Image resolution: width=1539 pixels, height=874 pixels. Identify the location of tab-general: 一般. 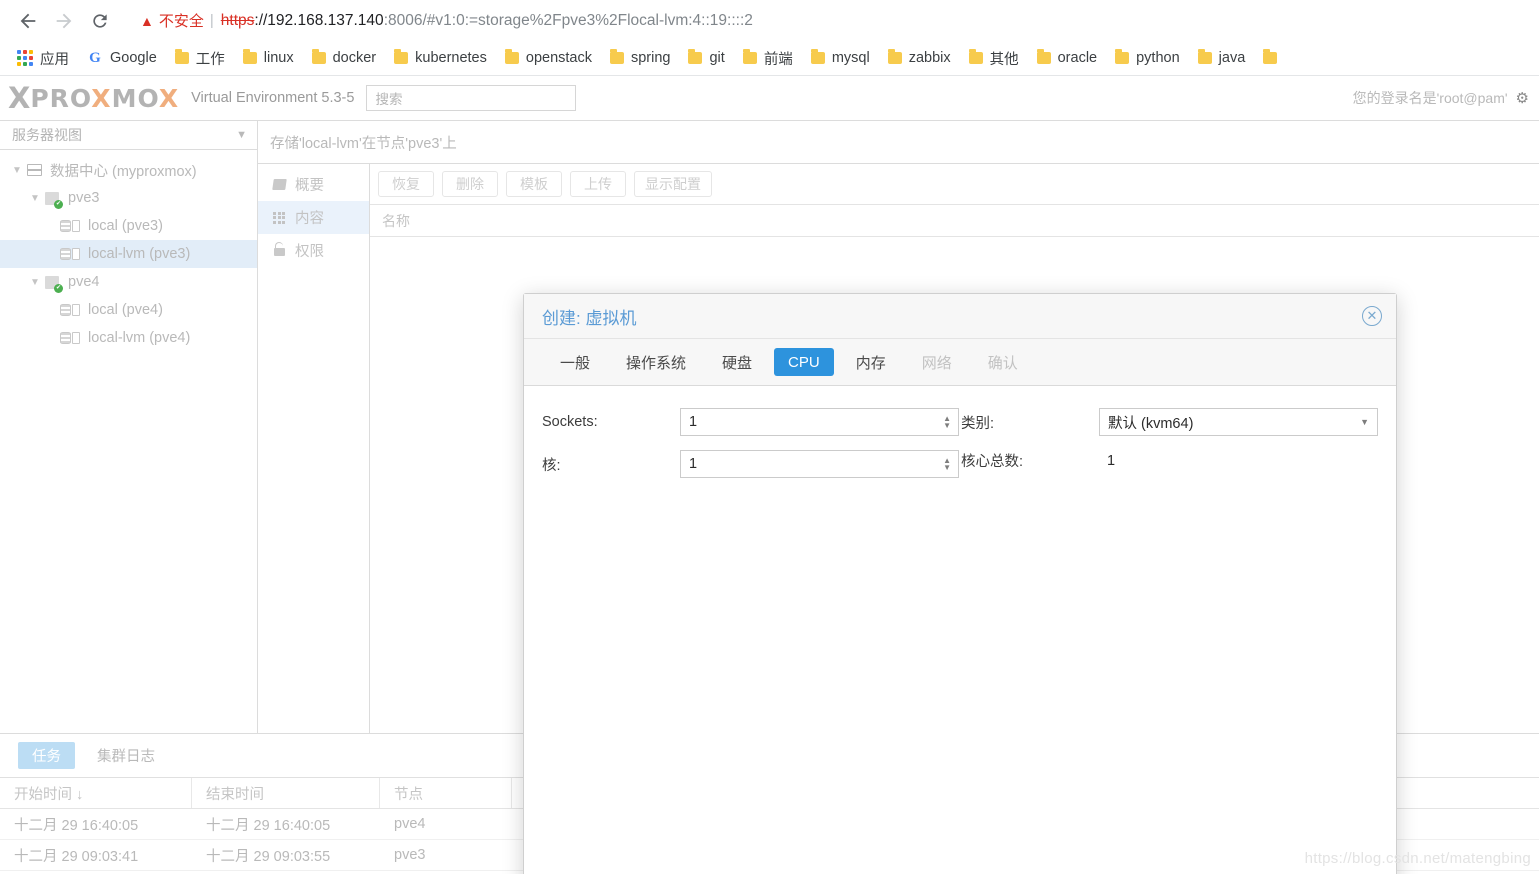
(575, 362).